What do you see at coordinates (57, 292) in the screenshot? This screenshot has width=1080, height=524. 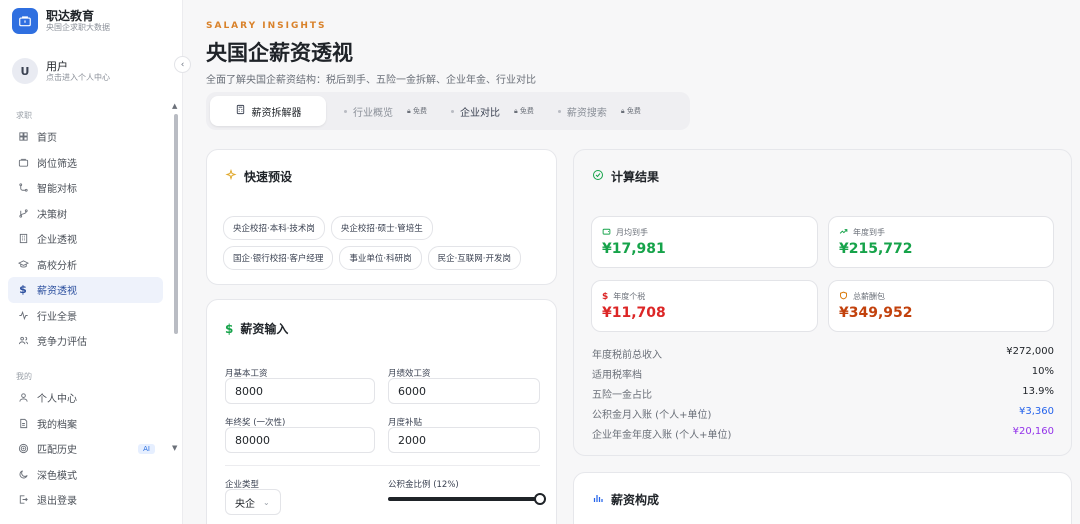 I see `sidebar-item-label: 薪资透视` at bounding box center [57, 292].